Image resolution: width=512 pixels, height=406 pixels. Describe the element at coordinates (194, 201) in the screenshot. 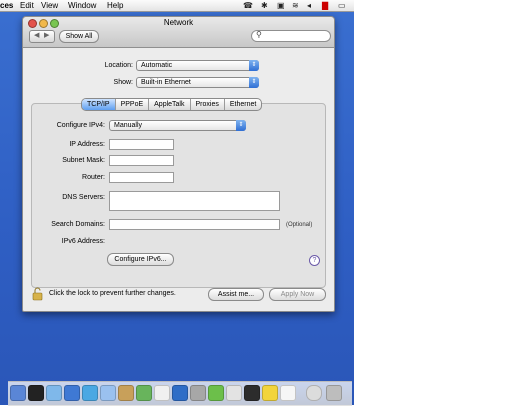

I see `dns-servers-field` at that location.